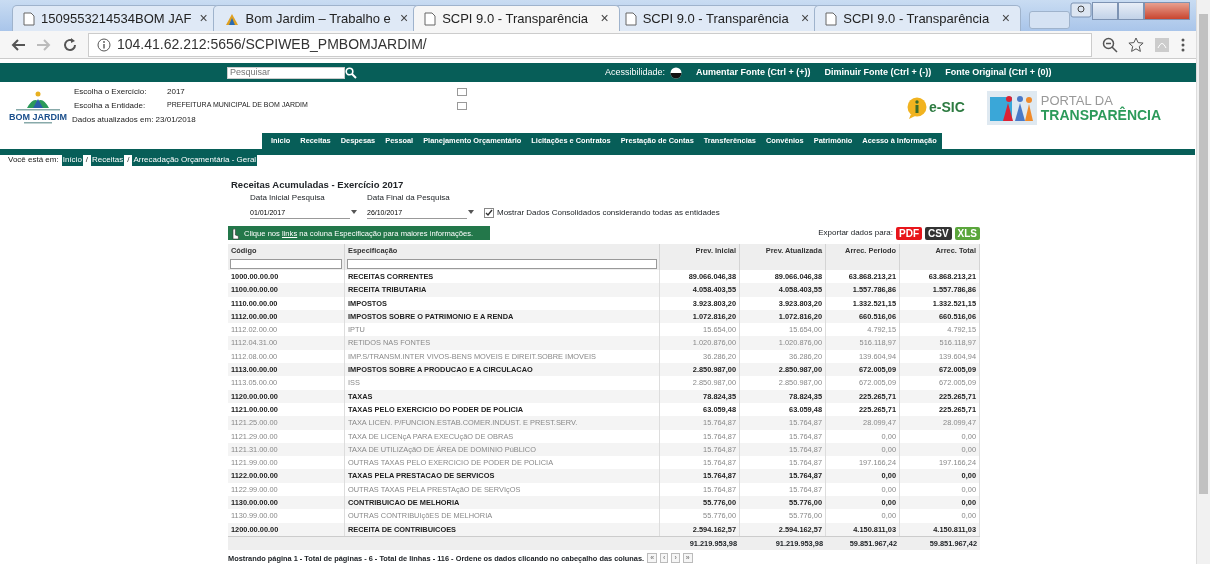  I want to click on breadcrumb-link: Arrecadação Orçamentária - Geral, so click(195, 160).